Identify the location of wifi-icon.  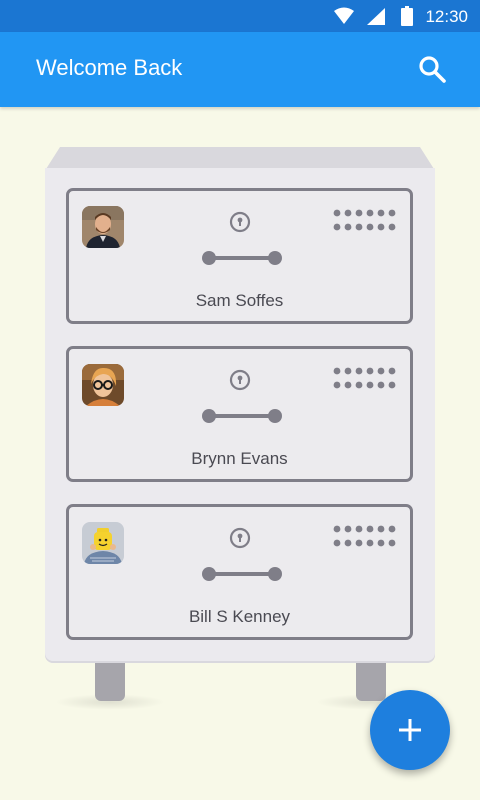
(344, 15).